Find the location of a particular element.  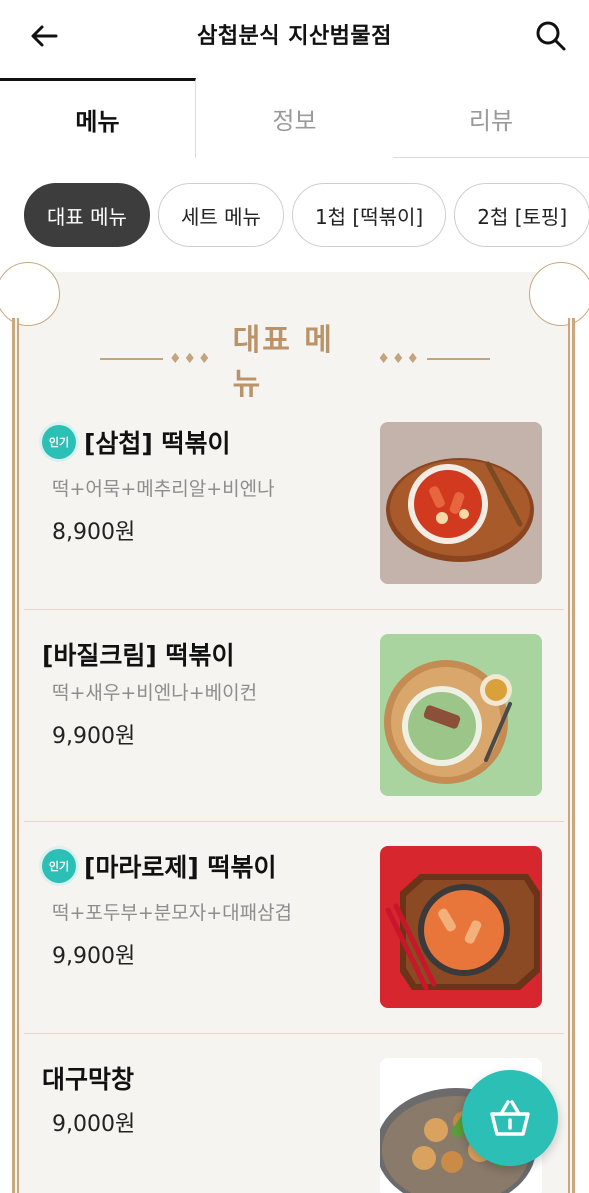

mala-rose-dish-image is located at coordinates (461, 927).